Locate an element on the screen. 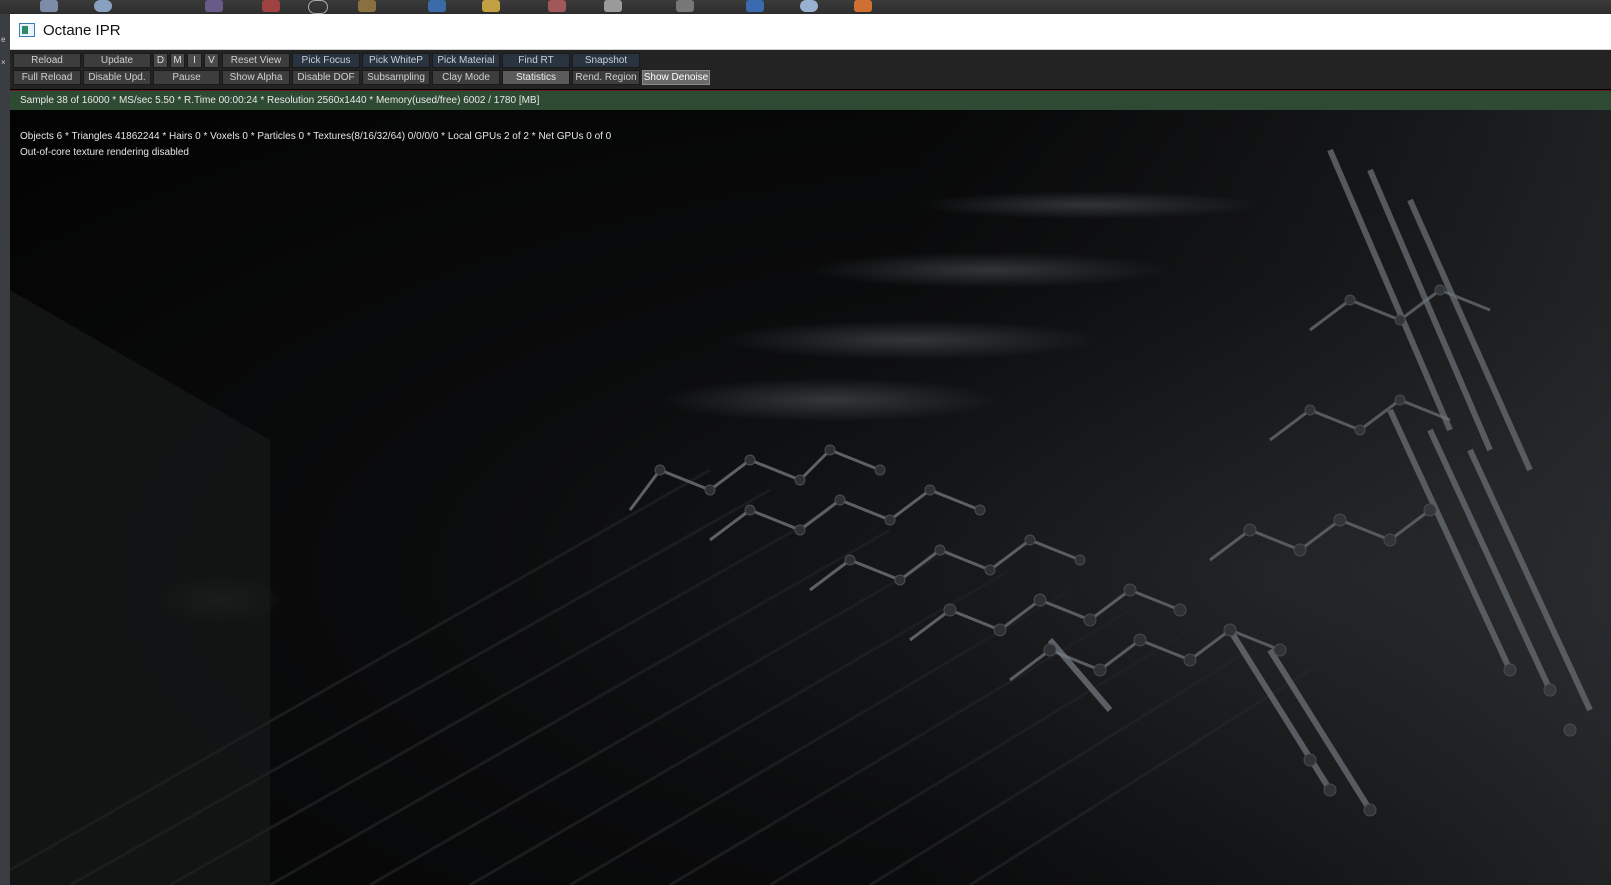 Image resolution: width=1611 pixels, height=885 pixels. v-button: V is located at coordinates (211, 60).